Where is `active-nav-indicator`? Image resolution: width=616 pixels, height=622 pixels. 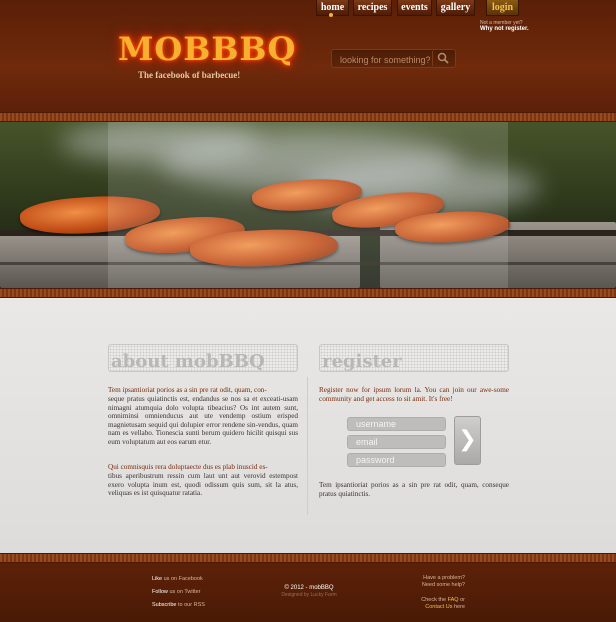 active-nav-indicator is located at coordinates (331, 15).